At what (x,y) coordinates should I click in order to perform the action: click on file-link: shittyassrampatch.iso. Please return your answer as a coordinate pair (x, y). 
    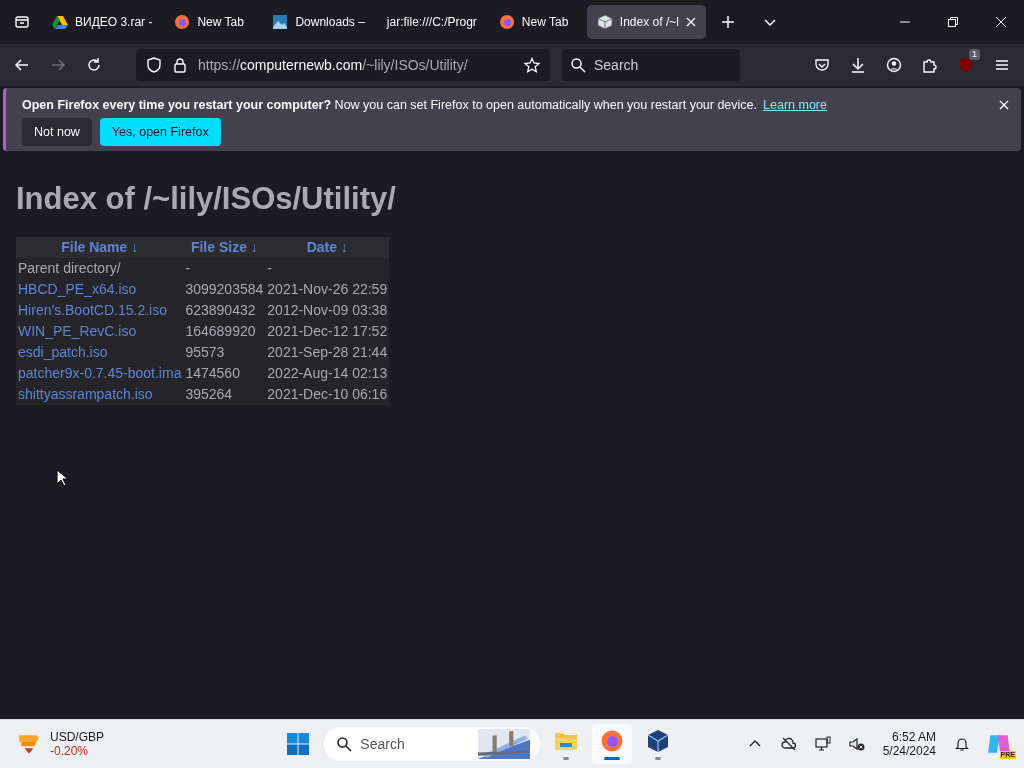
    Looking at the image, I should click on (85, 394).